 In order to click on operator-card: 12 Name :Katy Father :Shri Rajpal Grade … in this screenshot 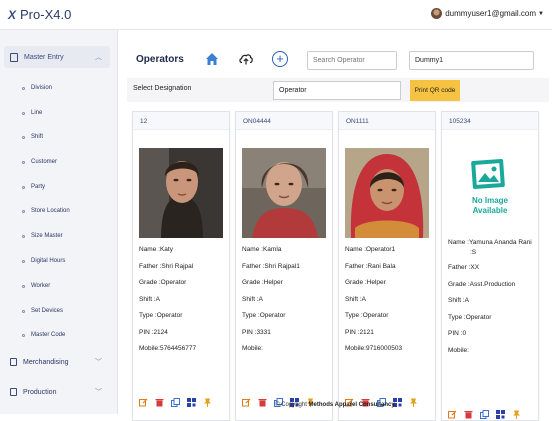, I will do `click(181, 266)`.